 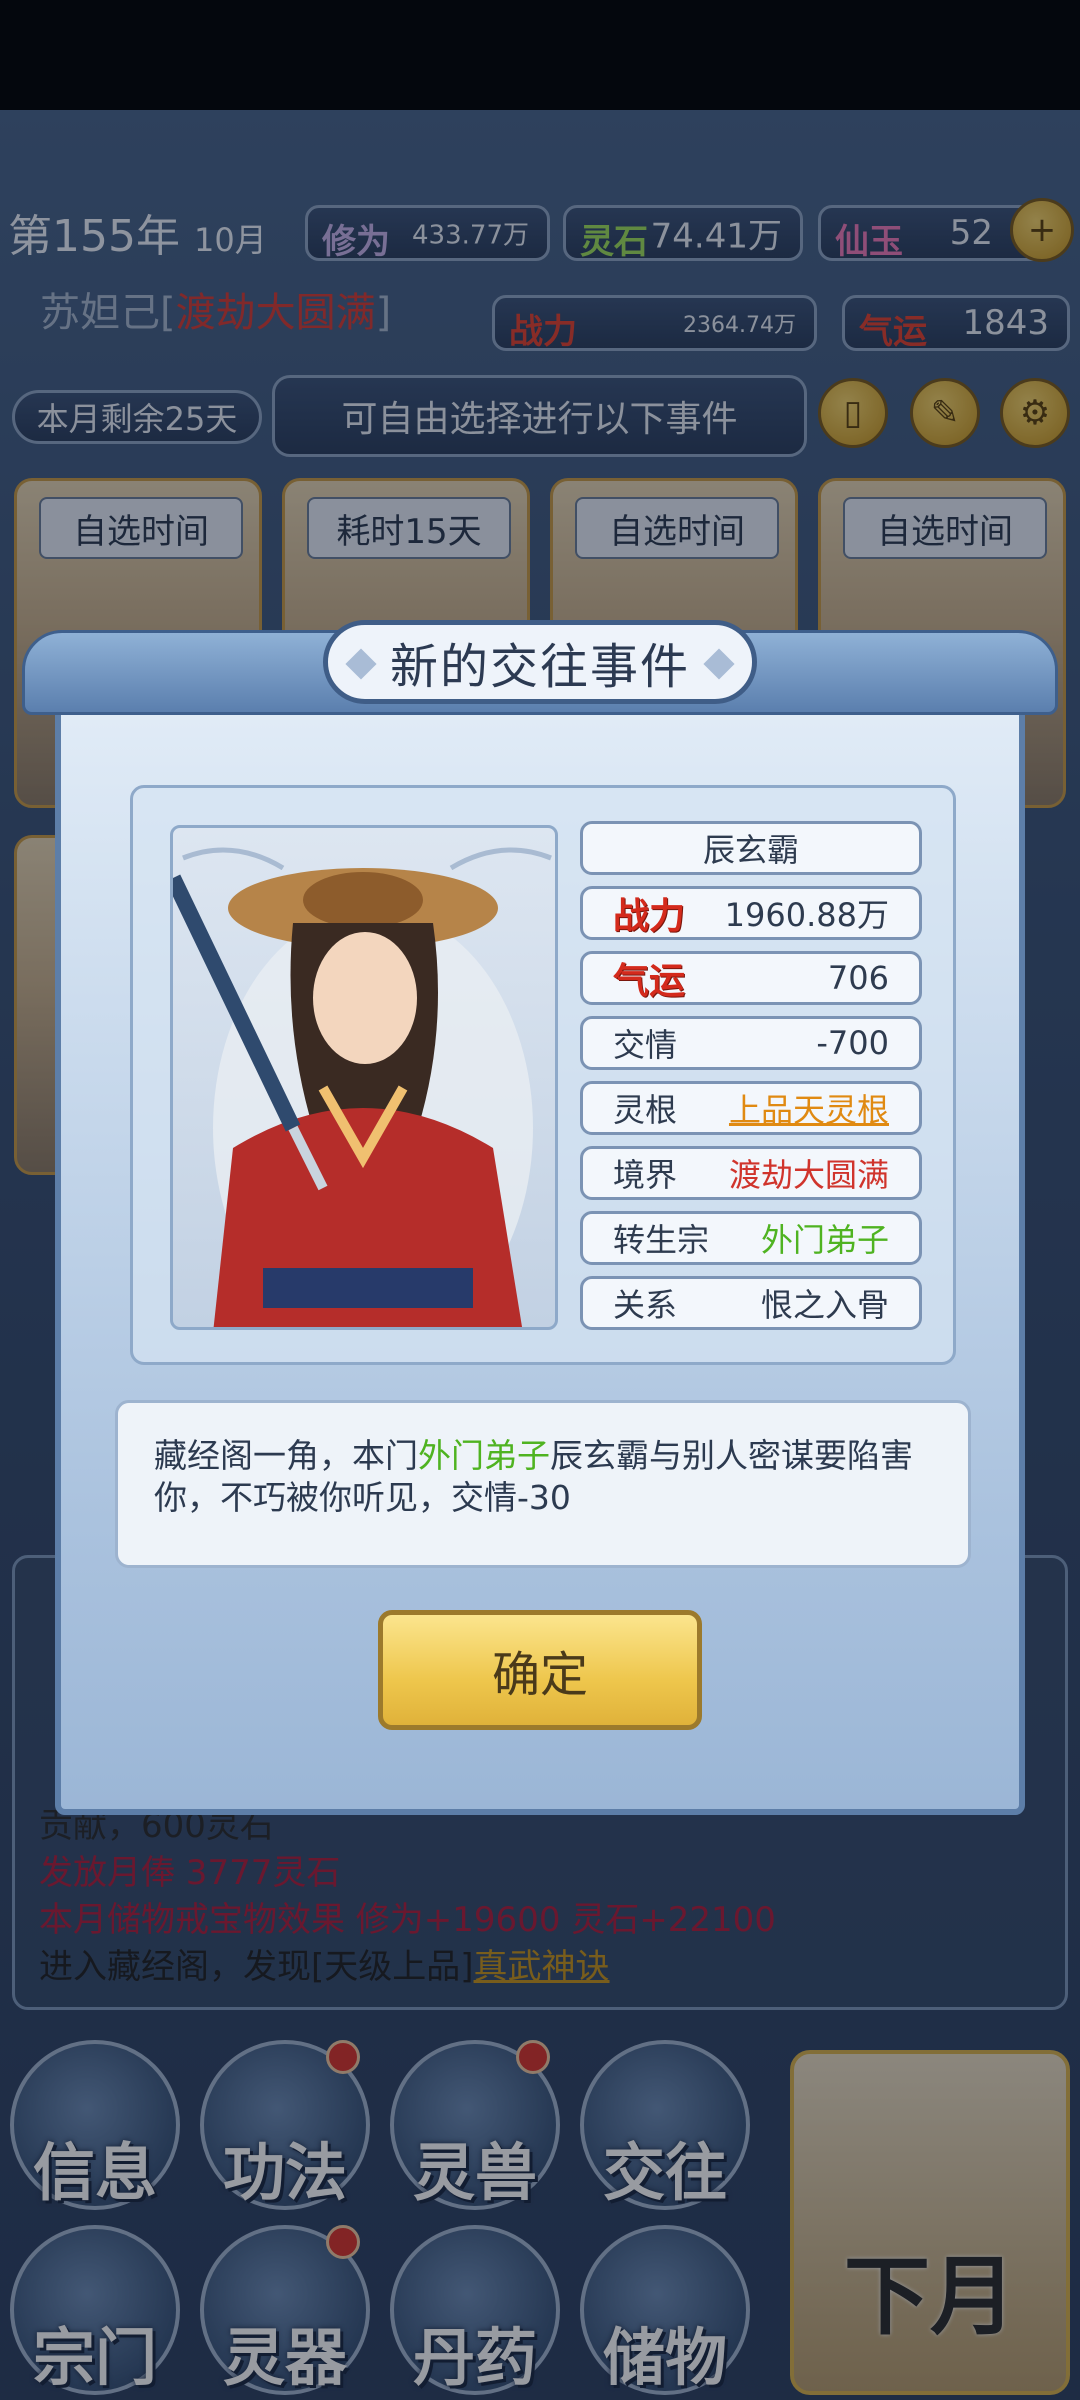 I want to click on event-description: 藏经阁一角，本门外门弟子辰玄霸与别人密谋要陷害你，不巧被你听见，交情-30, so click(x=544, y=1477).